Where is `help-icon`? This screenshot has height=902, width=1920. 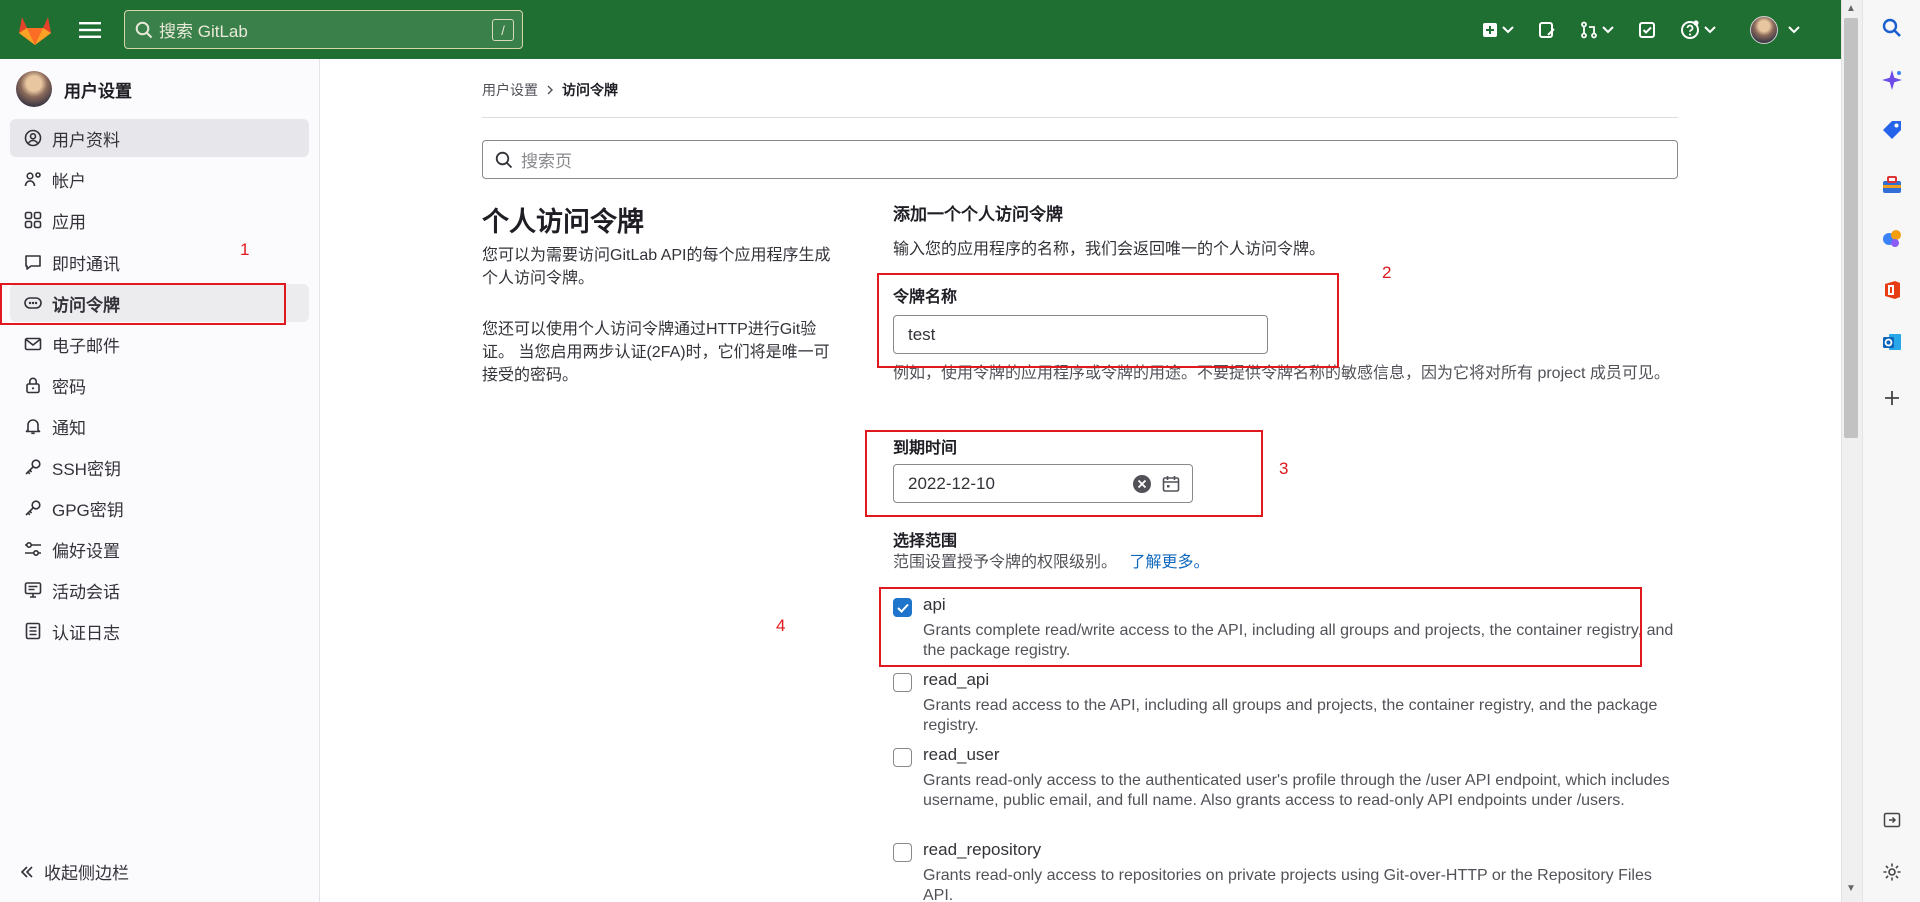 help-icon is located at coordinates (1690, 29).